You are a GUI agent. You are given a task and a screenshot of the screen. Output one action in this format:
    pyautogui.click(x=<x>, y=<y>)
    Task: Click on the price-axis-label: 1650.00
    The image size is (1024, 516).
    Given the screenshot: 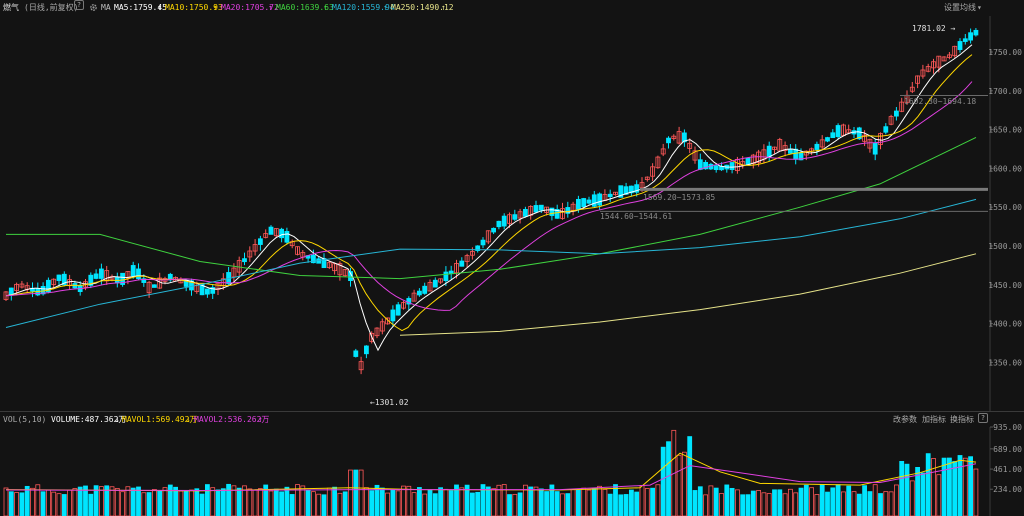 What is the action you would take?
    pyautogui.click(x=1005, y=130)
    